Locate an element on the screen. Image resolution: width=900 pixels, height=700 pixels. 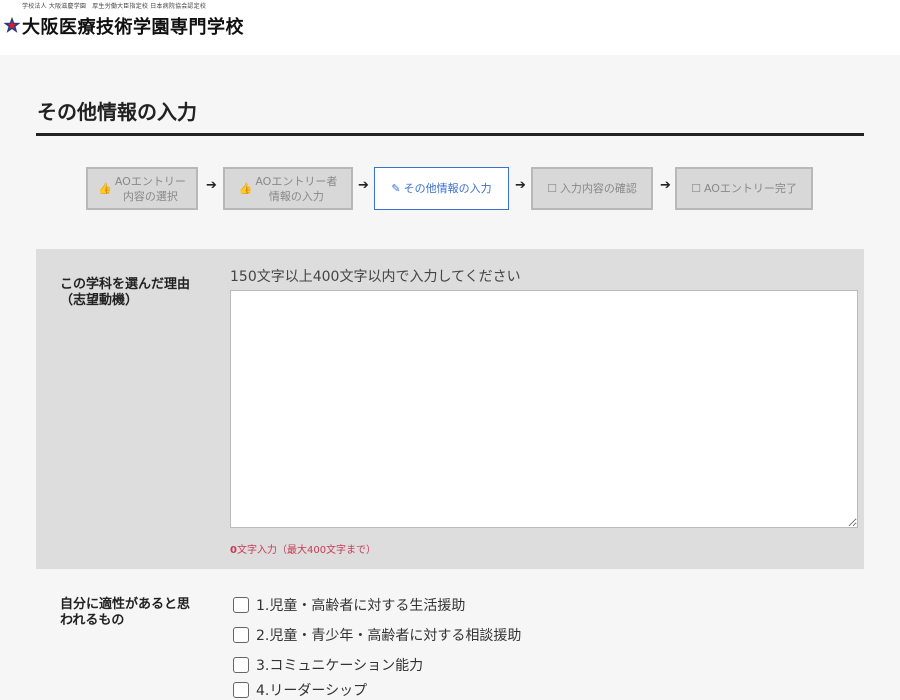
reason-label: この学科を選んだ理由 （志望動機） is located at coordinates (125, 292).